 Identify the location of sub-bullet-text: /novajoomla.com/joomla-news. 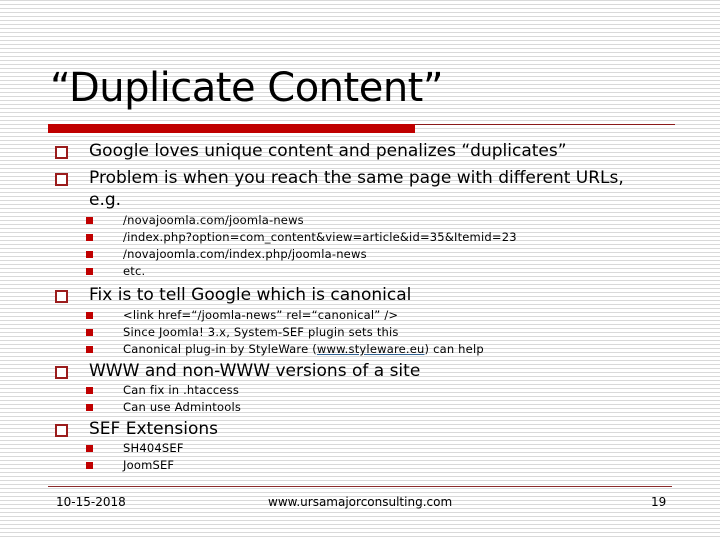
(213, 220).